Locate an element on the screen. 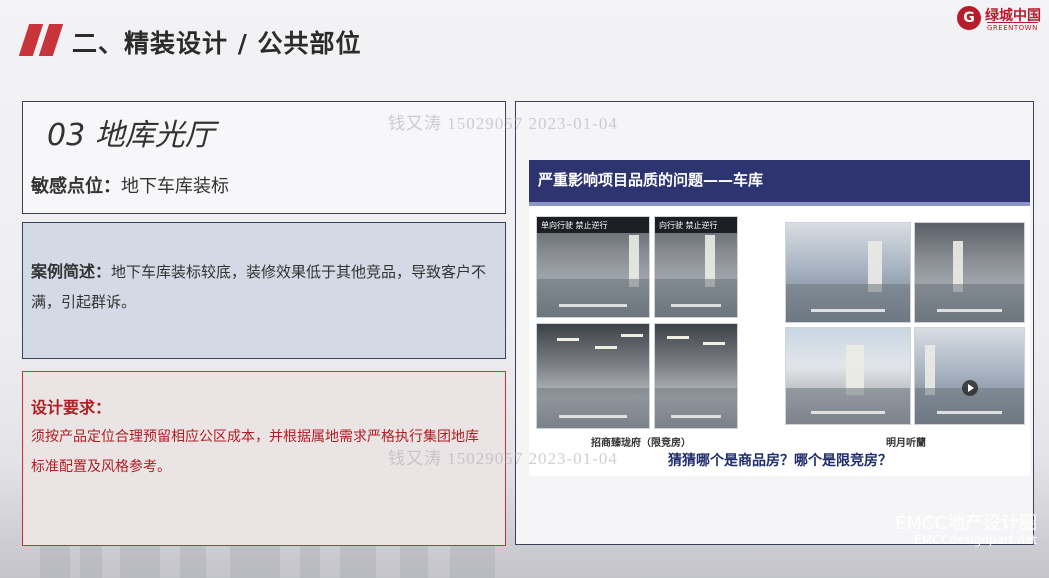 Image resolution: width=1049 pixels, height=578 pixels. garage-photo-left-2: 向行驶 禁止逆行 is located at coordinates (696, 267).